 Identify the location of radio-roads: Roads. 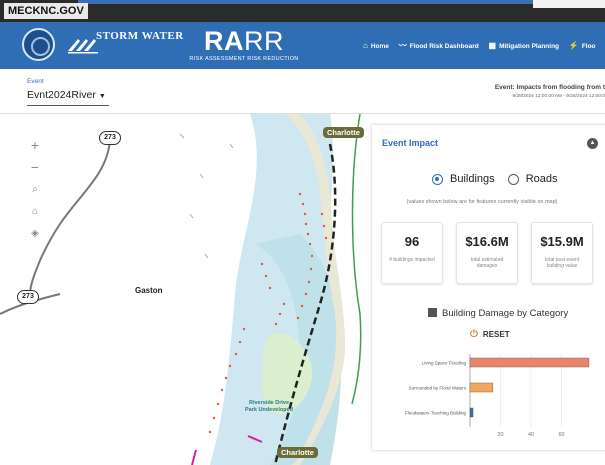
(532, 179).